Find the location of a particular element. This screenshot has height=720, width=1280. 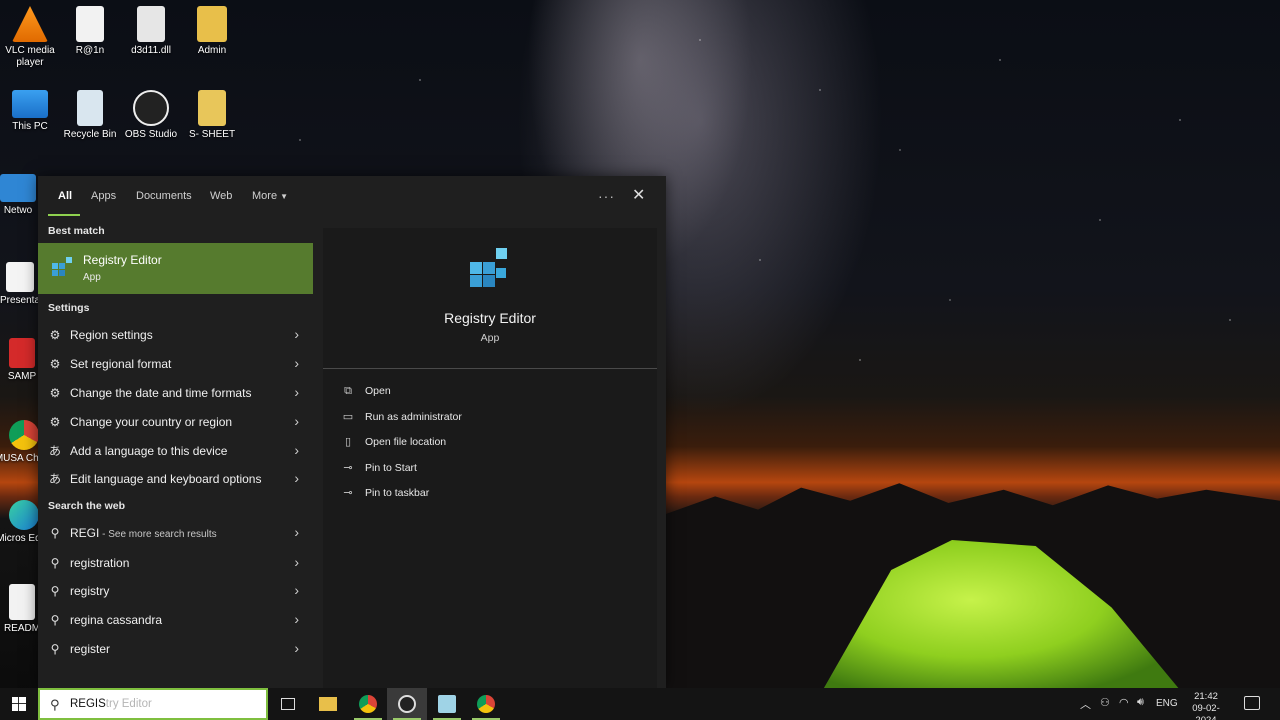

show-hidden-icons-icon: ︿ is located at coordinates (1085, 704).